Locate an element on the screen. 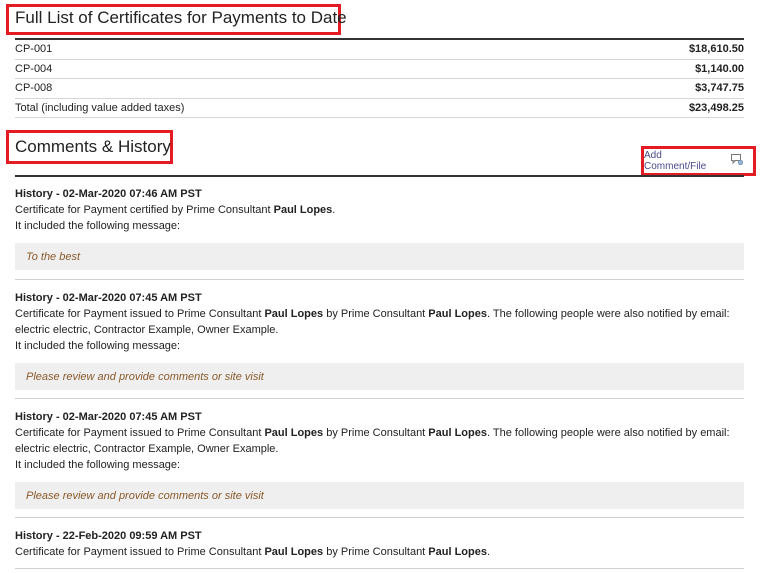  add-comment-file-button: Add Comment/File is located at coordinates (698, 161).